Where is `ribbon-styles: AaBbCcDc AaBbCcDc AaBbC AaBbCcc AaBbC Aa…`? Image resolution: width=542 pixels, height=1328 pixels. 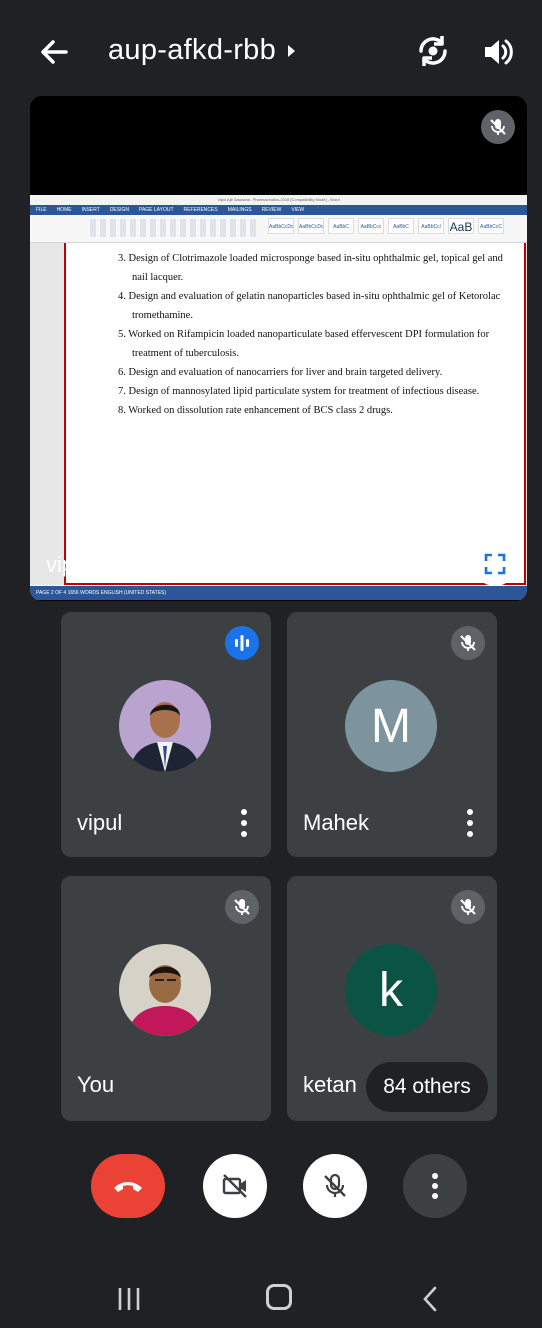 ribbon-styles: AaBbCcDc AaBbCcDc AaBbC AaBbCcc AaBbC Aa… is located at coordinates (386, 226).